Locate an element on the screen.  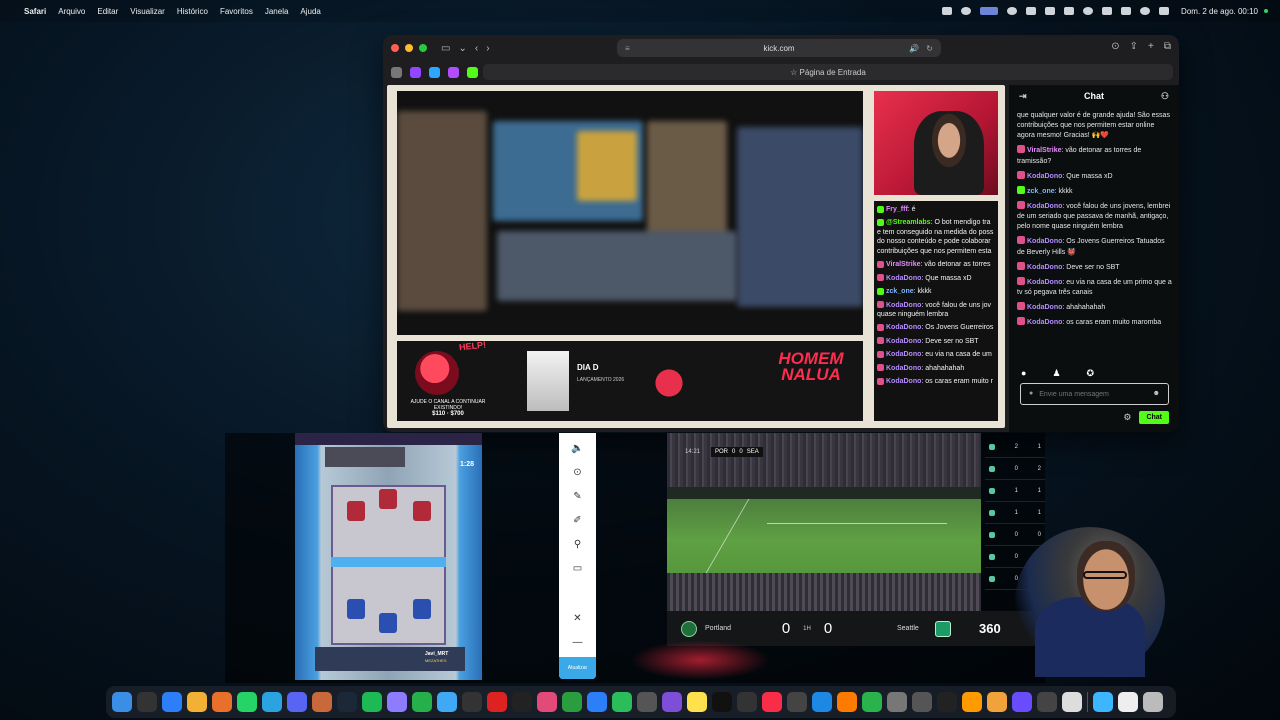
menu-app-name: Safari is located at coordinates (35, 11).